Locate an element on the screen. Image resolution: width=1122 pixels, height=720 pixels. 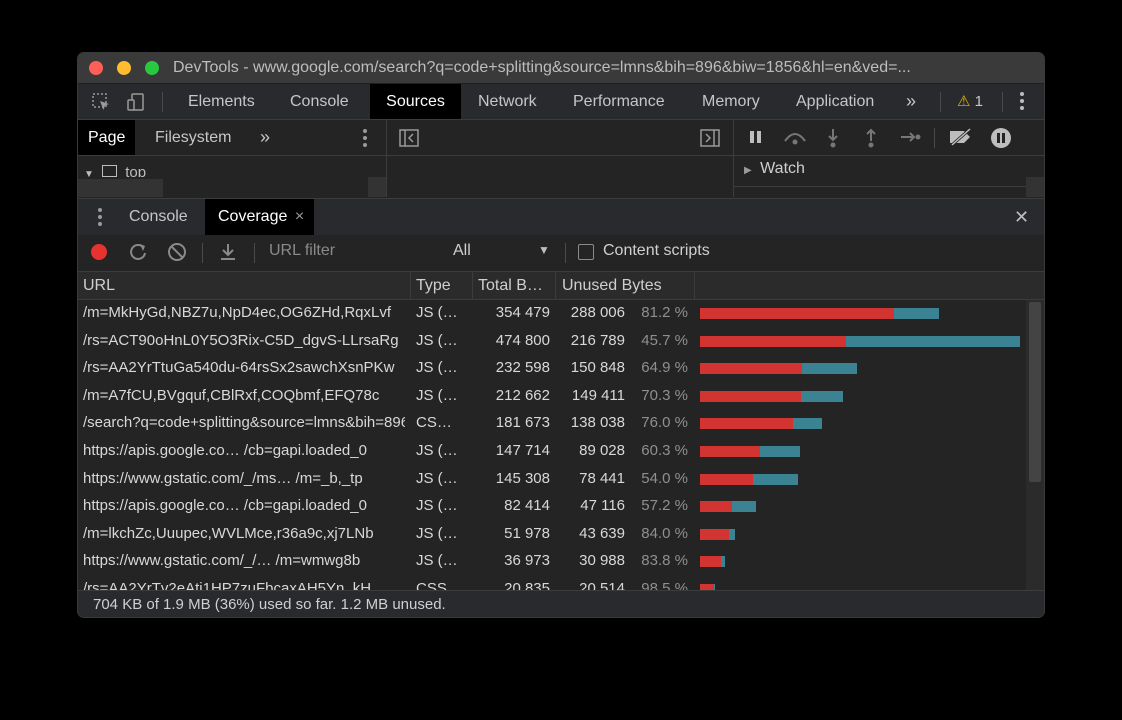
export-icon is located at coordinates (228, 254).